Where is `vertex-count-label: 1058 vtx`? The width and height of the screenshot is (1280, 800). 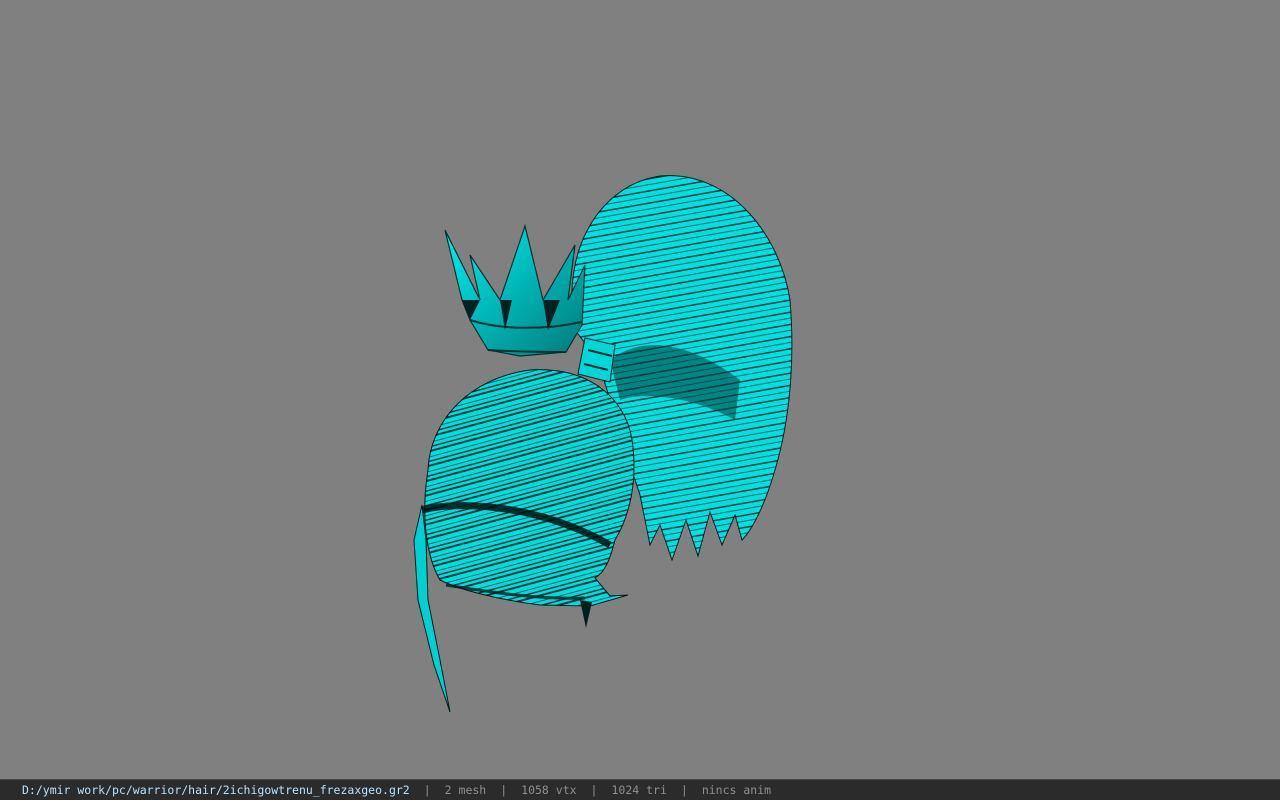
vertex-count-label: 1058 vtx is located at coordinates (549, 790).